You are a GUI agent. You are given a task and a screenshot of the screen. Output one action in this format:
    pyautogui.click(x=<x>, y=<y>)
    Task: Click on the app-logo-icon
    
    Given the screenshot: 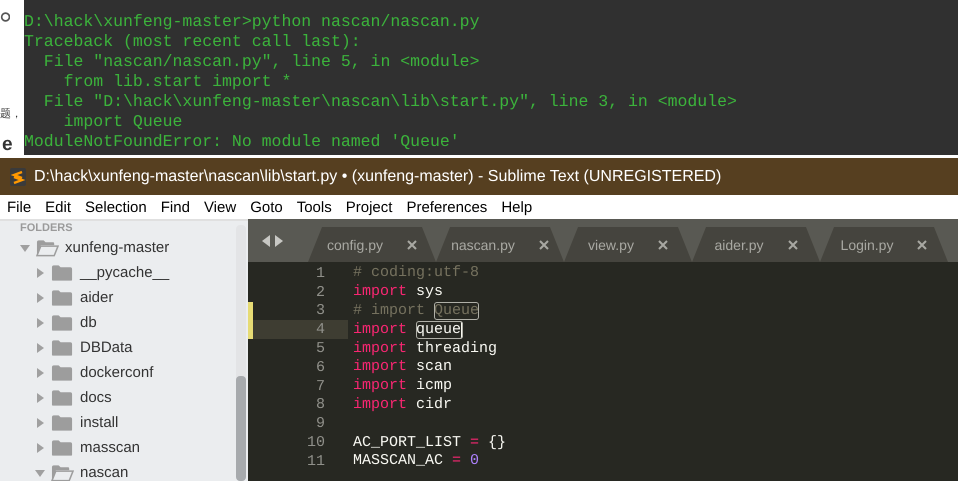 What is the action you would take?
    pyautogui.click(x=18, y=177)
    